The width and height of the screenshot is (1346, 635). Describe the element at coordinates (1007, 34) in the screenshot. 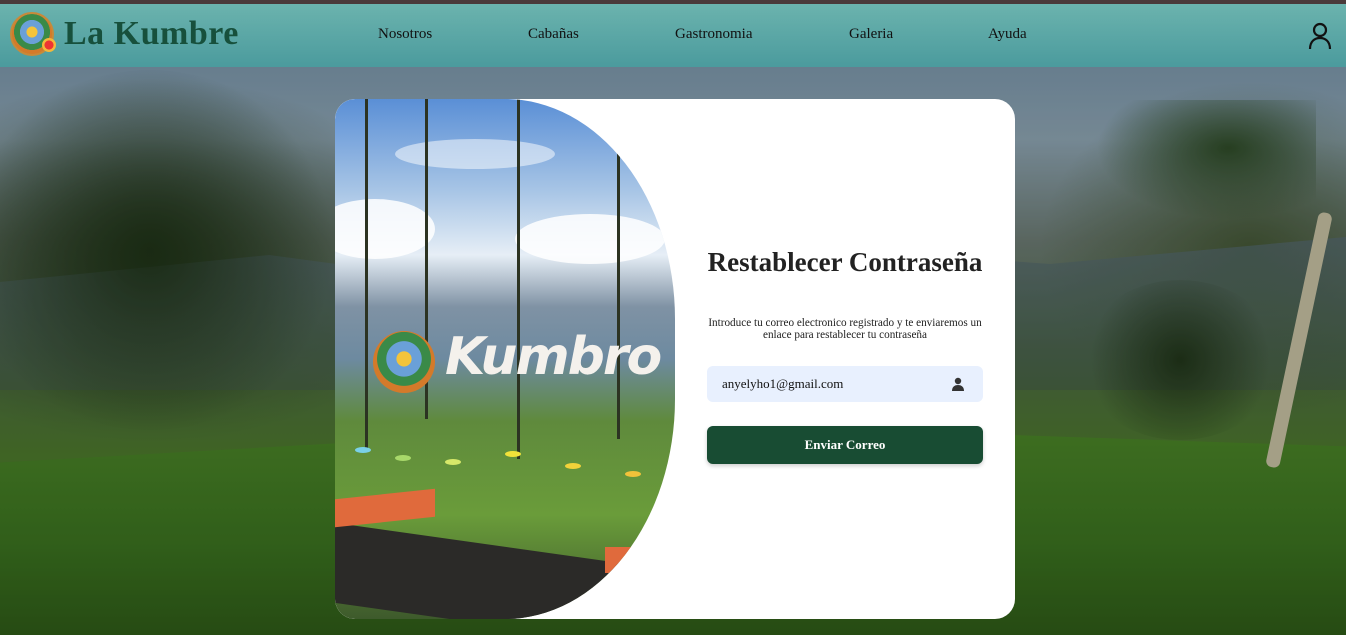

I see `nav-item-ayuda: Ayuda` at that location.